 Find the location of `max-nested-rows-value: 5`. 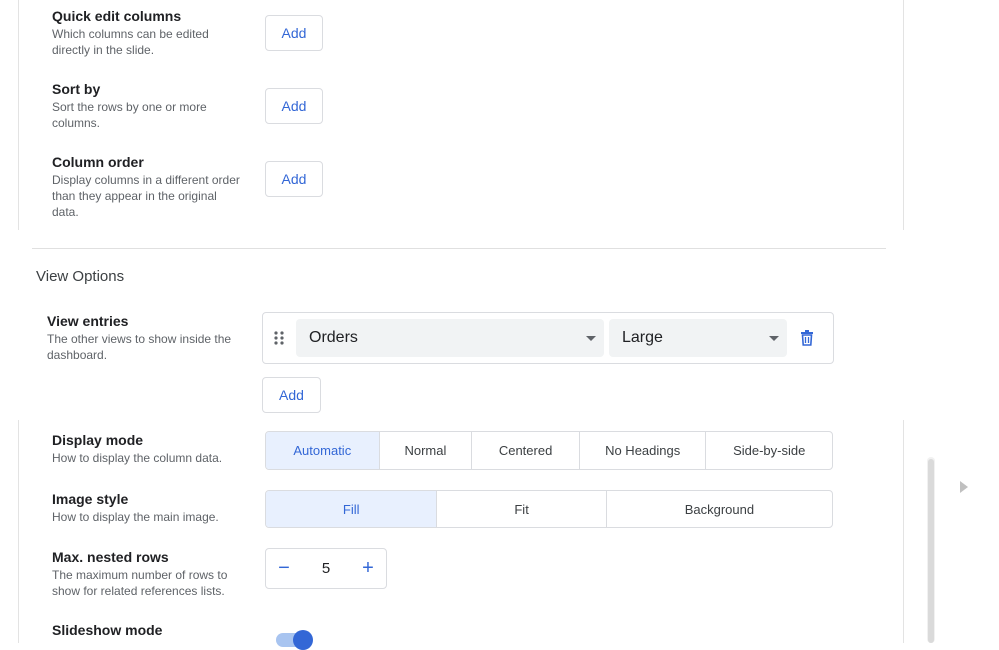

max-nested-rows-value: 5 is located at coordinates (326, 568).